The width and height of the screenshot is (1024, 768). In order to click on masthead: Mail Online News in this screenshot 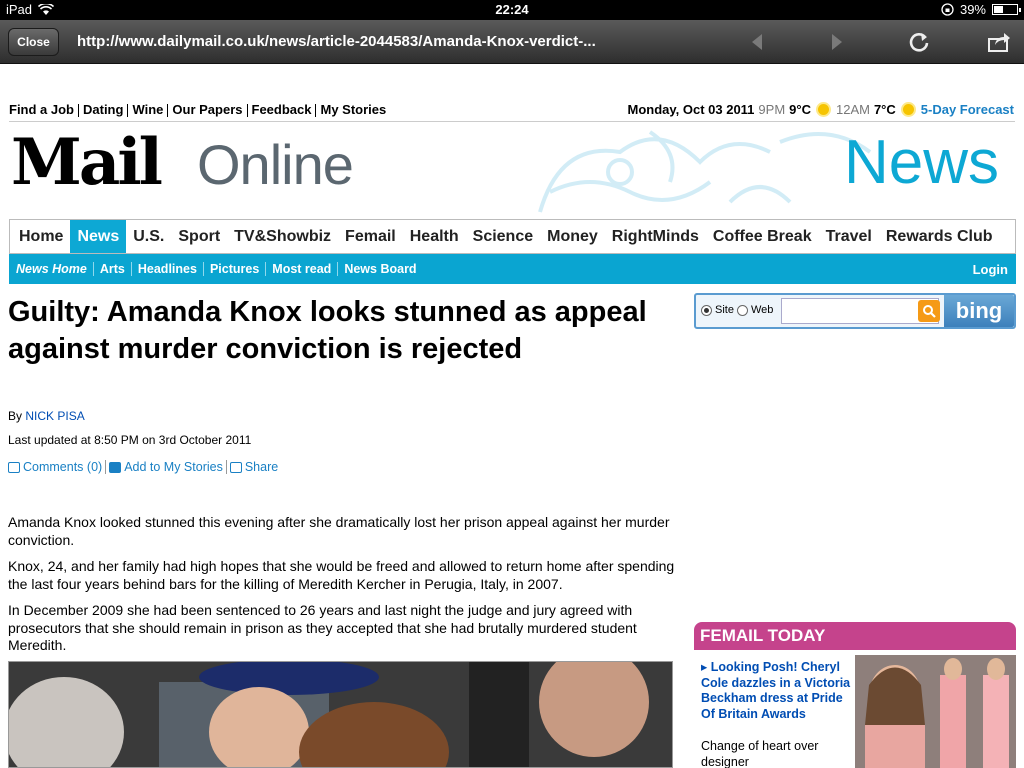, I will do `click(512, 170)`.